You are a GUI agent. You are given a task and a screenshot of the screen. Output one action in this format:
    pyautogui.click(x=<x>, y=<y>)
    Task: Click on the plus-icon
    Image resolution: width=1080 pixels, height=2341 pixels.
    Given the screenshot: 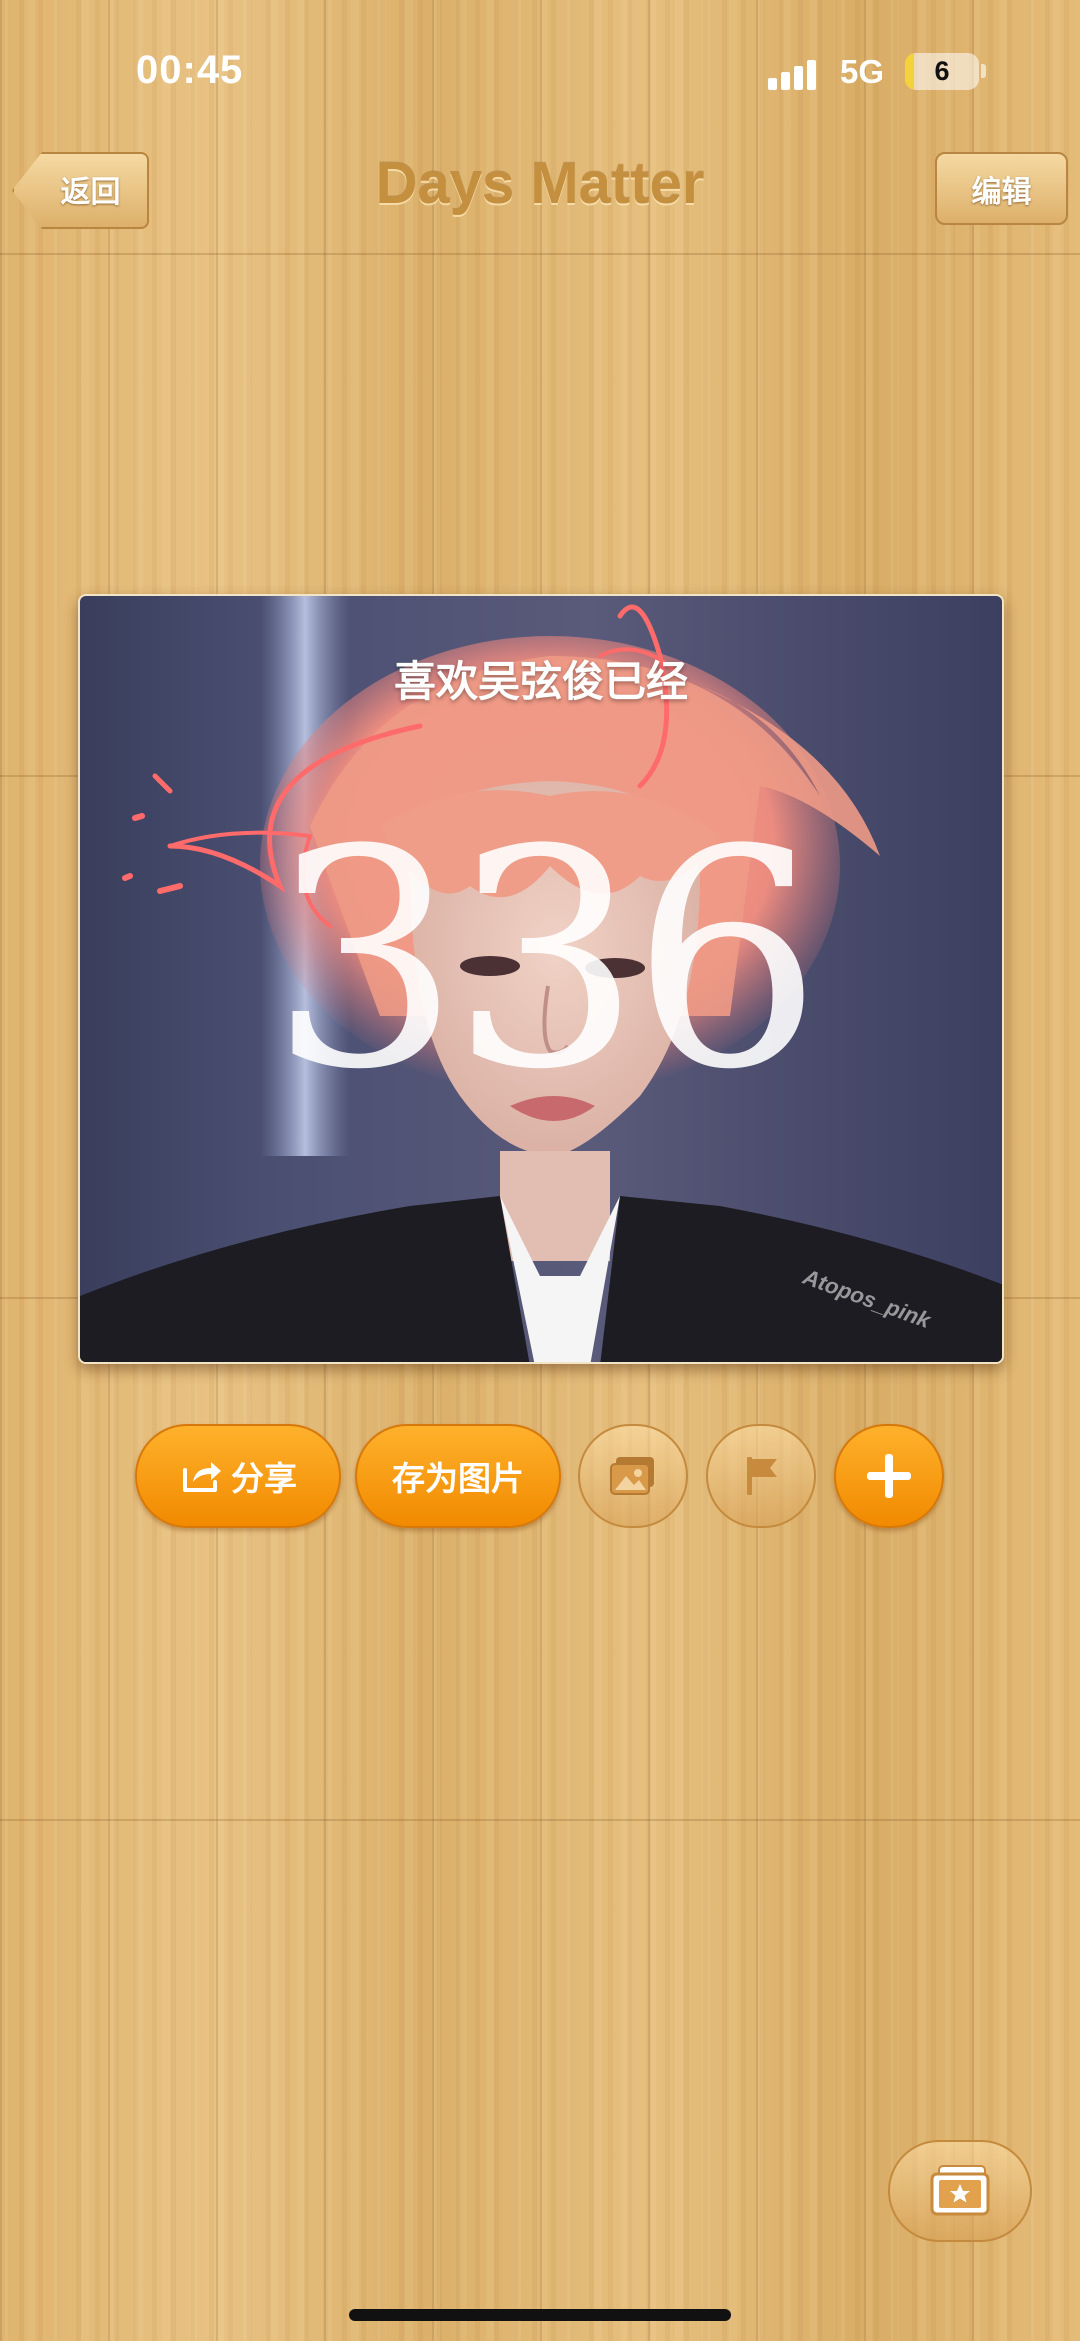 What is the action you would take?
    pyautogui.click(x=889, y=1476)
    